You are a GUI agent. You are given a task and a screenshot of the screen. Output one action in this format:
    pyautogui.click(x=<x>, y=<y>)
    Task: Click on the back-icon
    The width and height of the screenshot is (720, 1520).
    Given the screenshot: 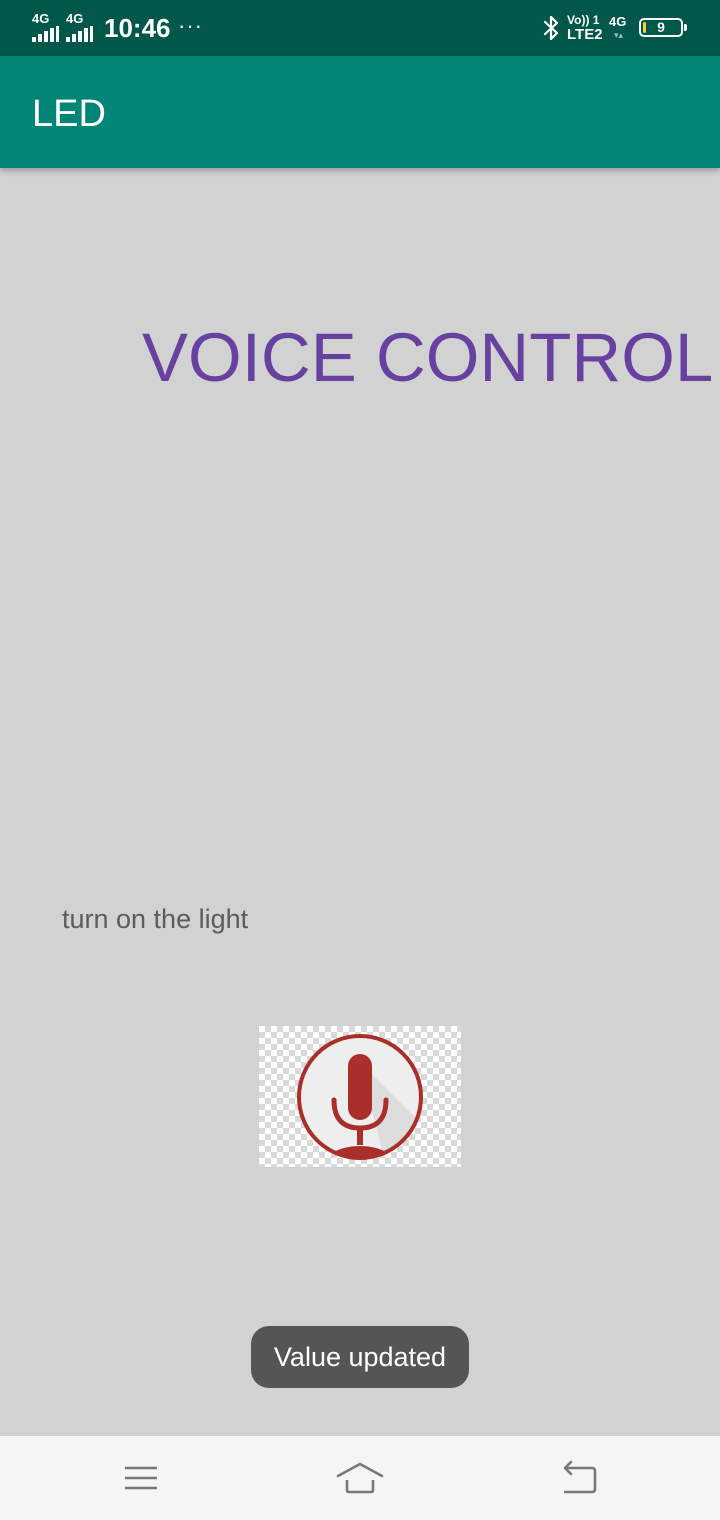 What is the action you would take?
    pyautogui.click(x=578, y=1478)
    